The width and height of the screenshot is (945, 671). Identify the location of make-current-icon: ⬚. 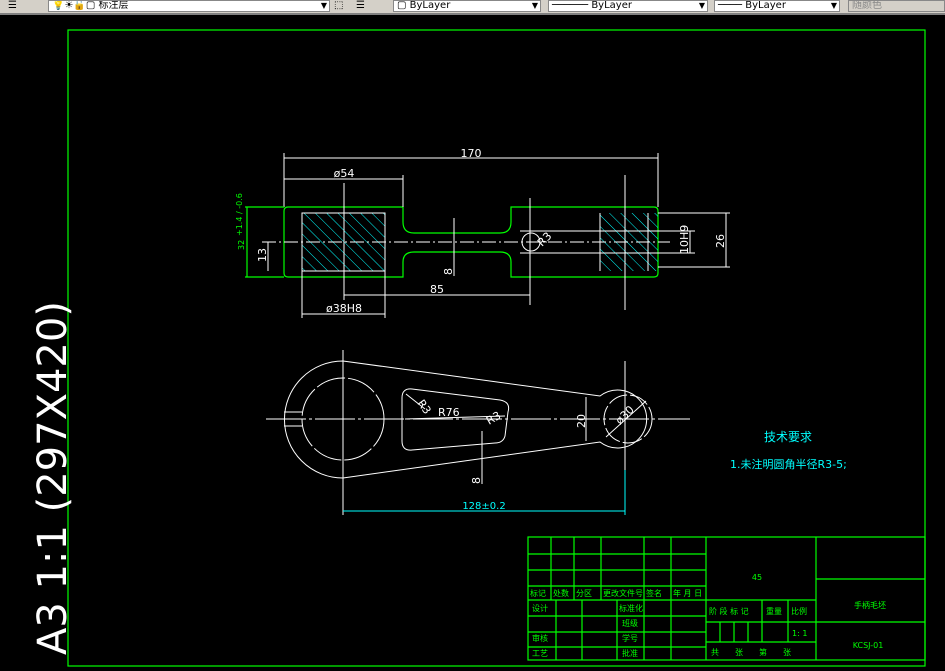
(338, 5).